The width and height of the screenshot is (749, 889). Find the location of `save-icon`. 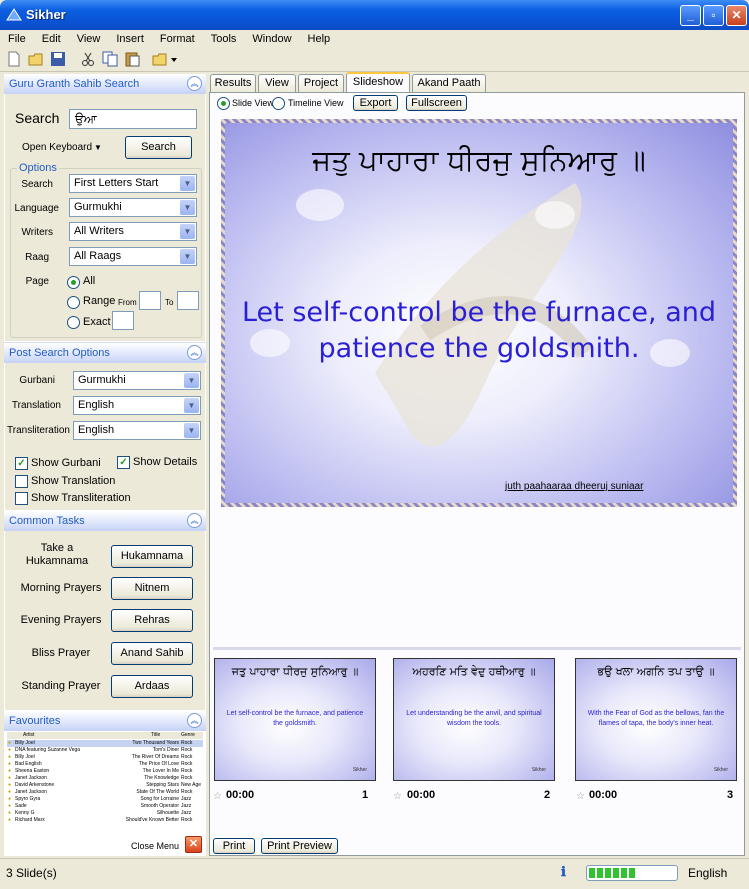

save-icon is located at coordinates (58, 59).